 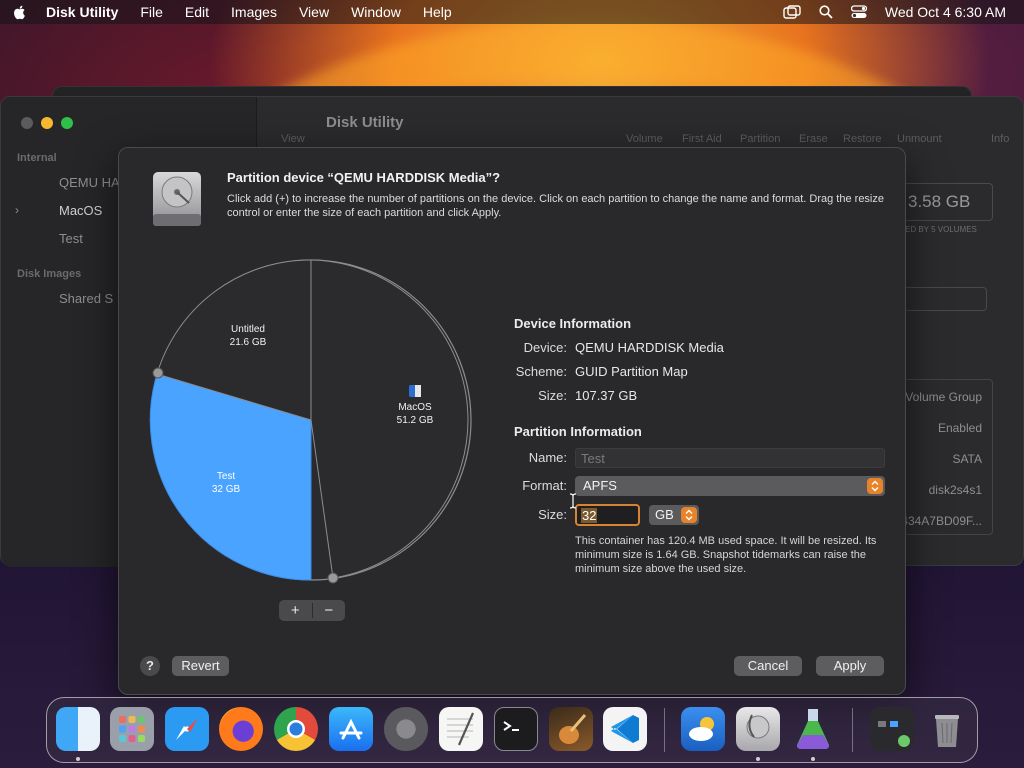 I want to click on help-button: ?, so click(x=150, y=666).